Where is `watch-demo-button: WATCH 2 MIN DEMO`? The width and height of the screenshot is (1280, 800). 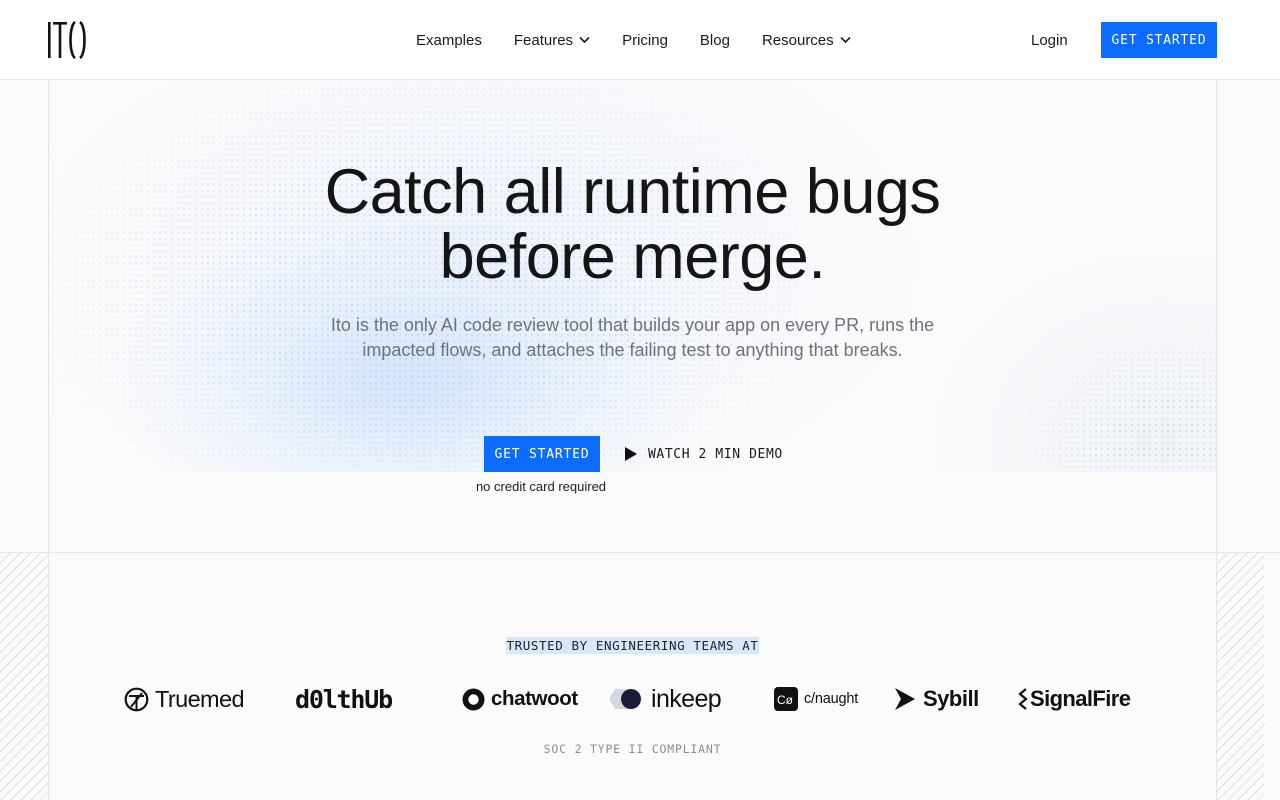
watch-demo-button: WATCH 2 MIN DEMO is located at coordinates (703, 454).